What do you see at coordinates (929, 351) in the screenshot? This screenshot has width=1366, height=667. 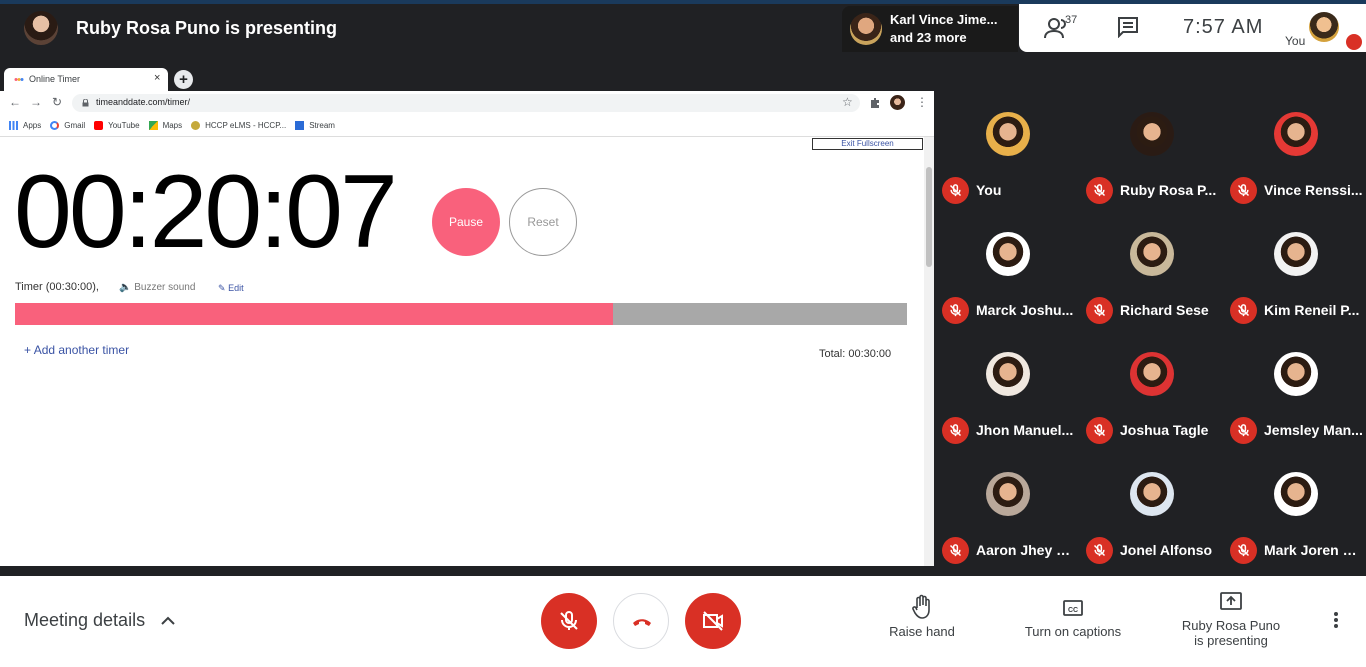 I see `page-scrollbar` at bounding box center [929, 351].